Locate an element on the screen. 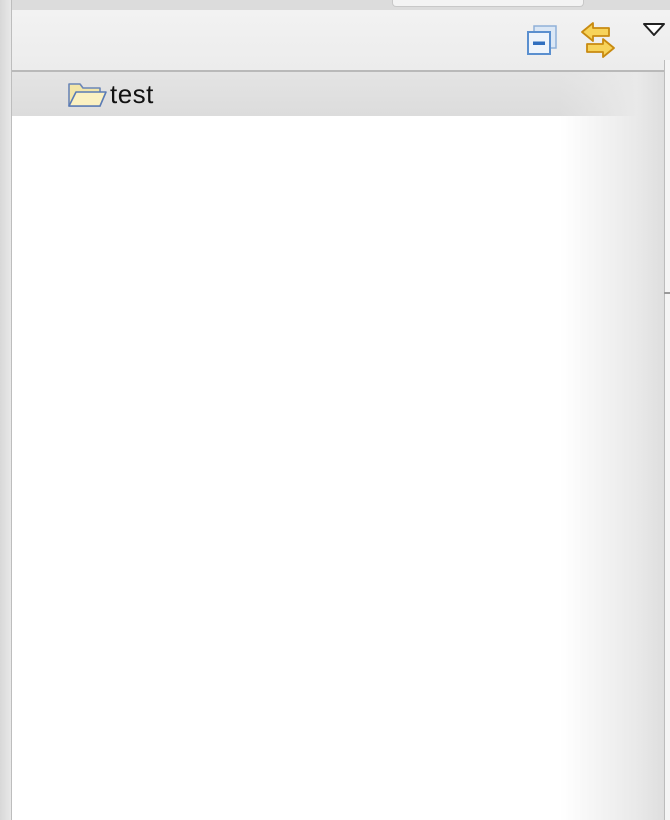  view-toolbar is located at coordinates (341, 41).